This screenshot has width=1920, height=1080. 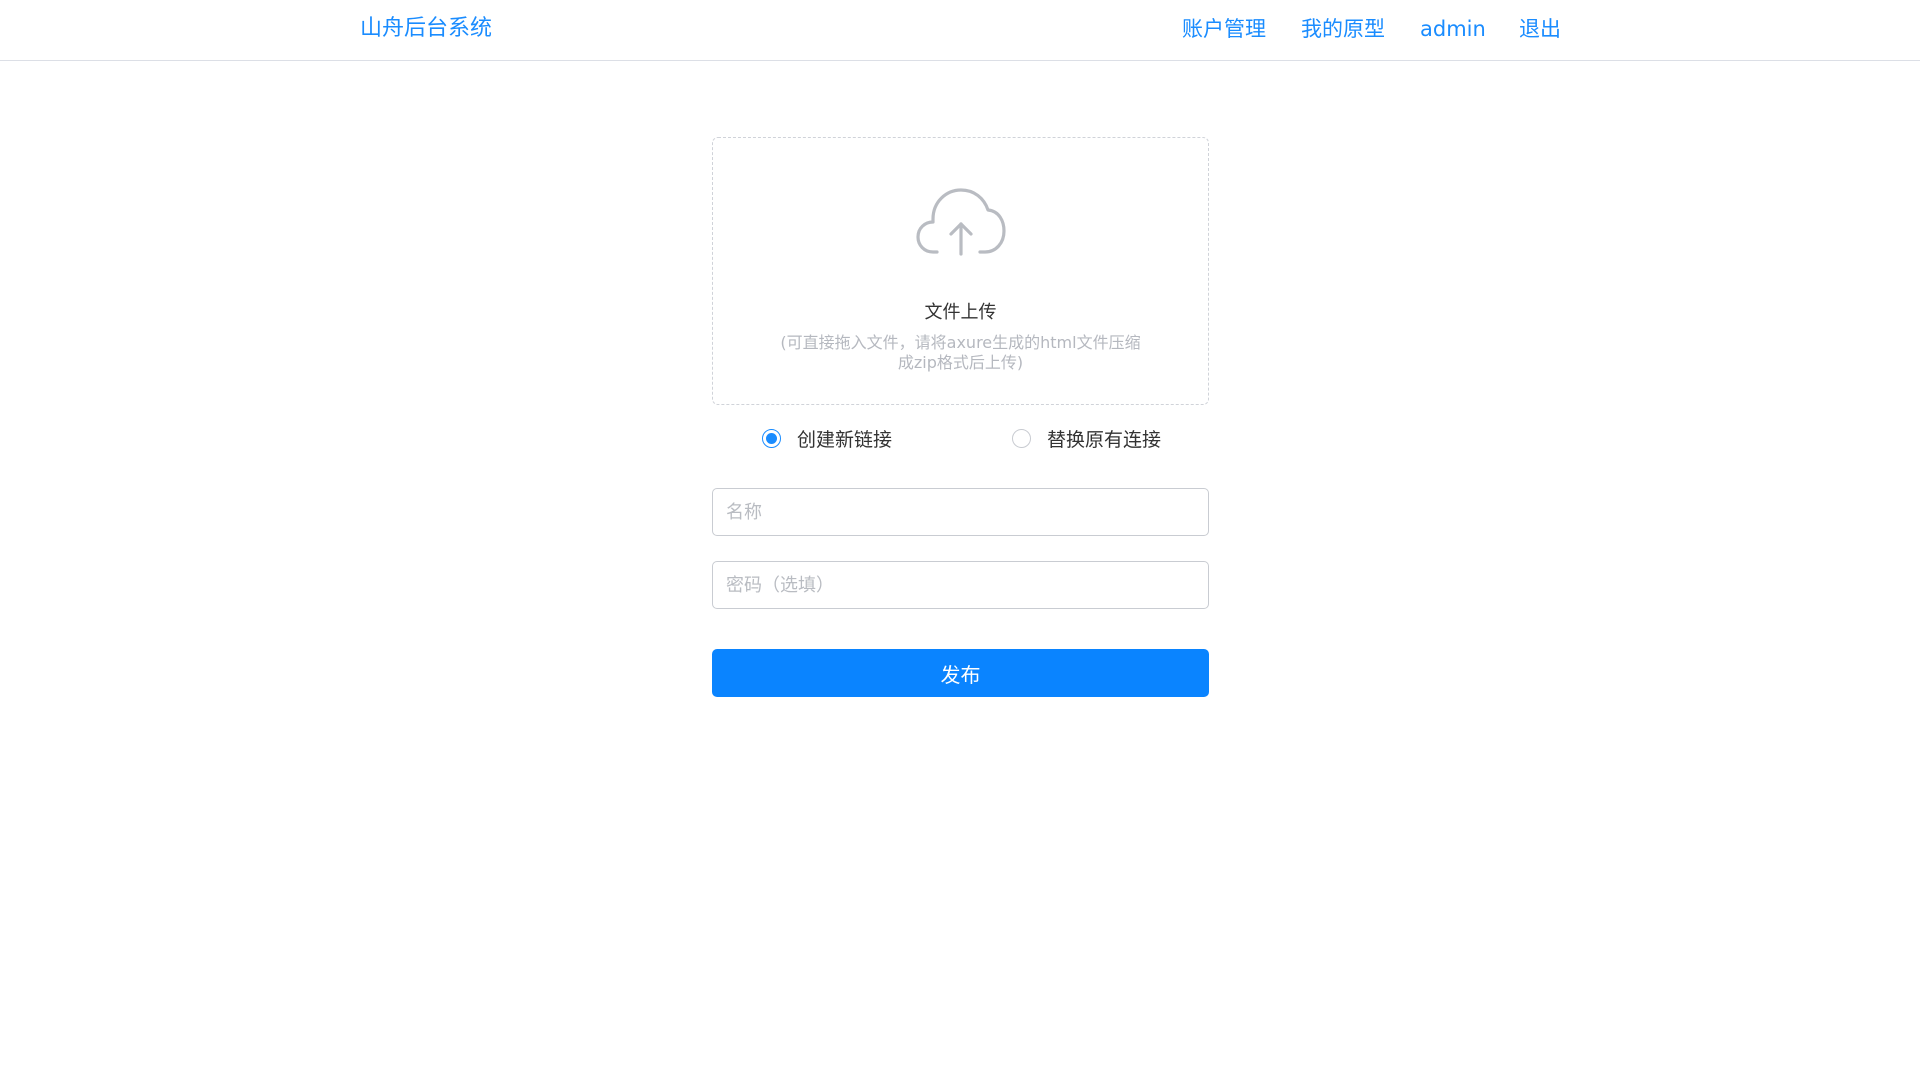 What do you see at coordinates (961, 222) in the screenshot?
I see `cloud-upload-icon` at bounding box center [961, 222].